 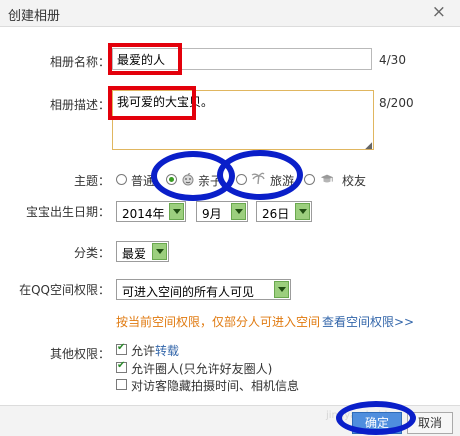 What do you see at coordinates (143, 214) in the screenshot?
I see `birth-year-value: 2014年` at bounding box center [143, 214].